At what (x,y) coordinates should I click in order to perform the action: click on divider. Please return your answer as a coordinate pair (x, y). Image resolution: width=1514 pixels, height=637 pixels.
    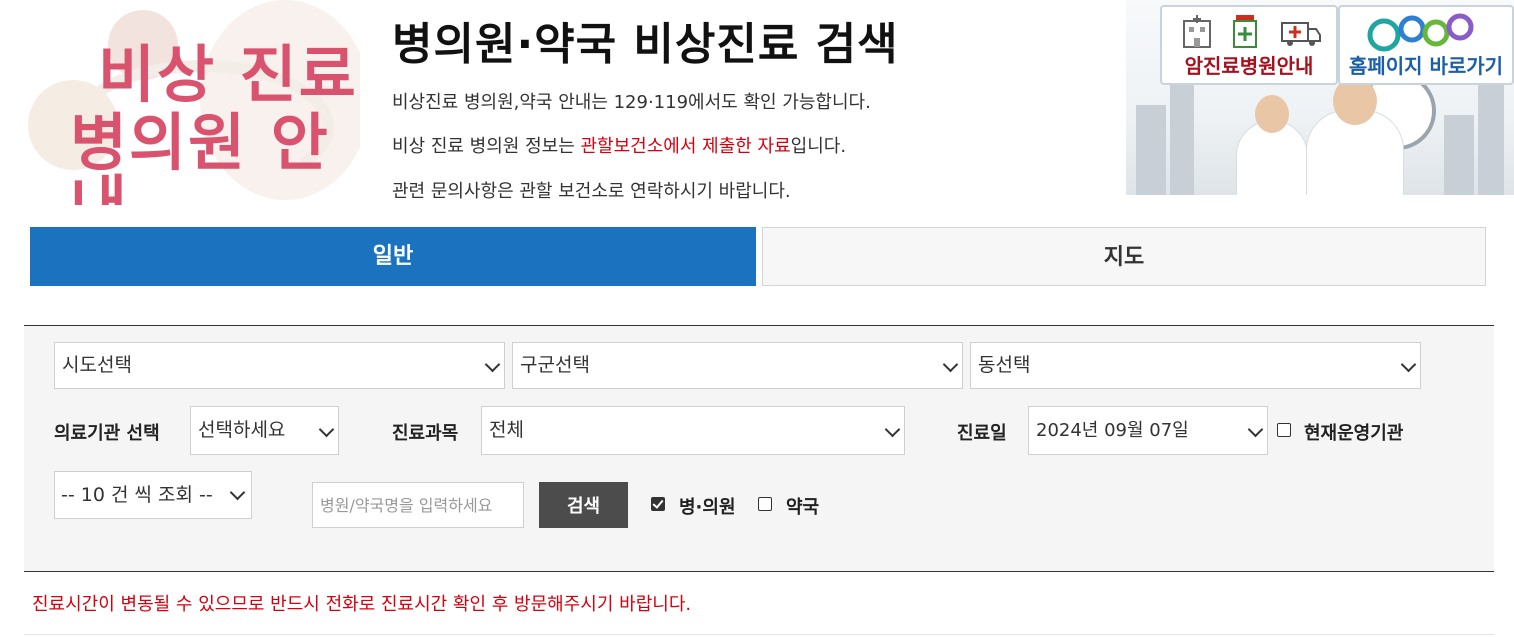
    Looking at the image, I should click on (759, 634).